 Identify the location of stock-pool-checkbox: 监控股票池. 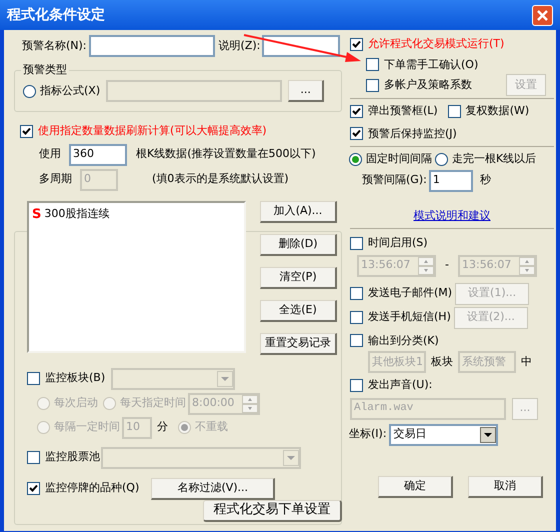
(63, 457).